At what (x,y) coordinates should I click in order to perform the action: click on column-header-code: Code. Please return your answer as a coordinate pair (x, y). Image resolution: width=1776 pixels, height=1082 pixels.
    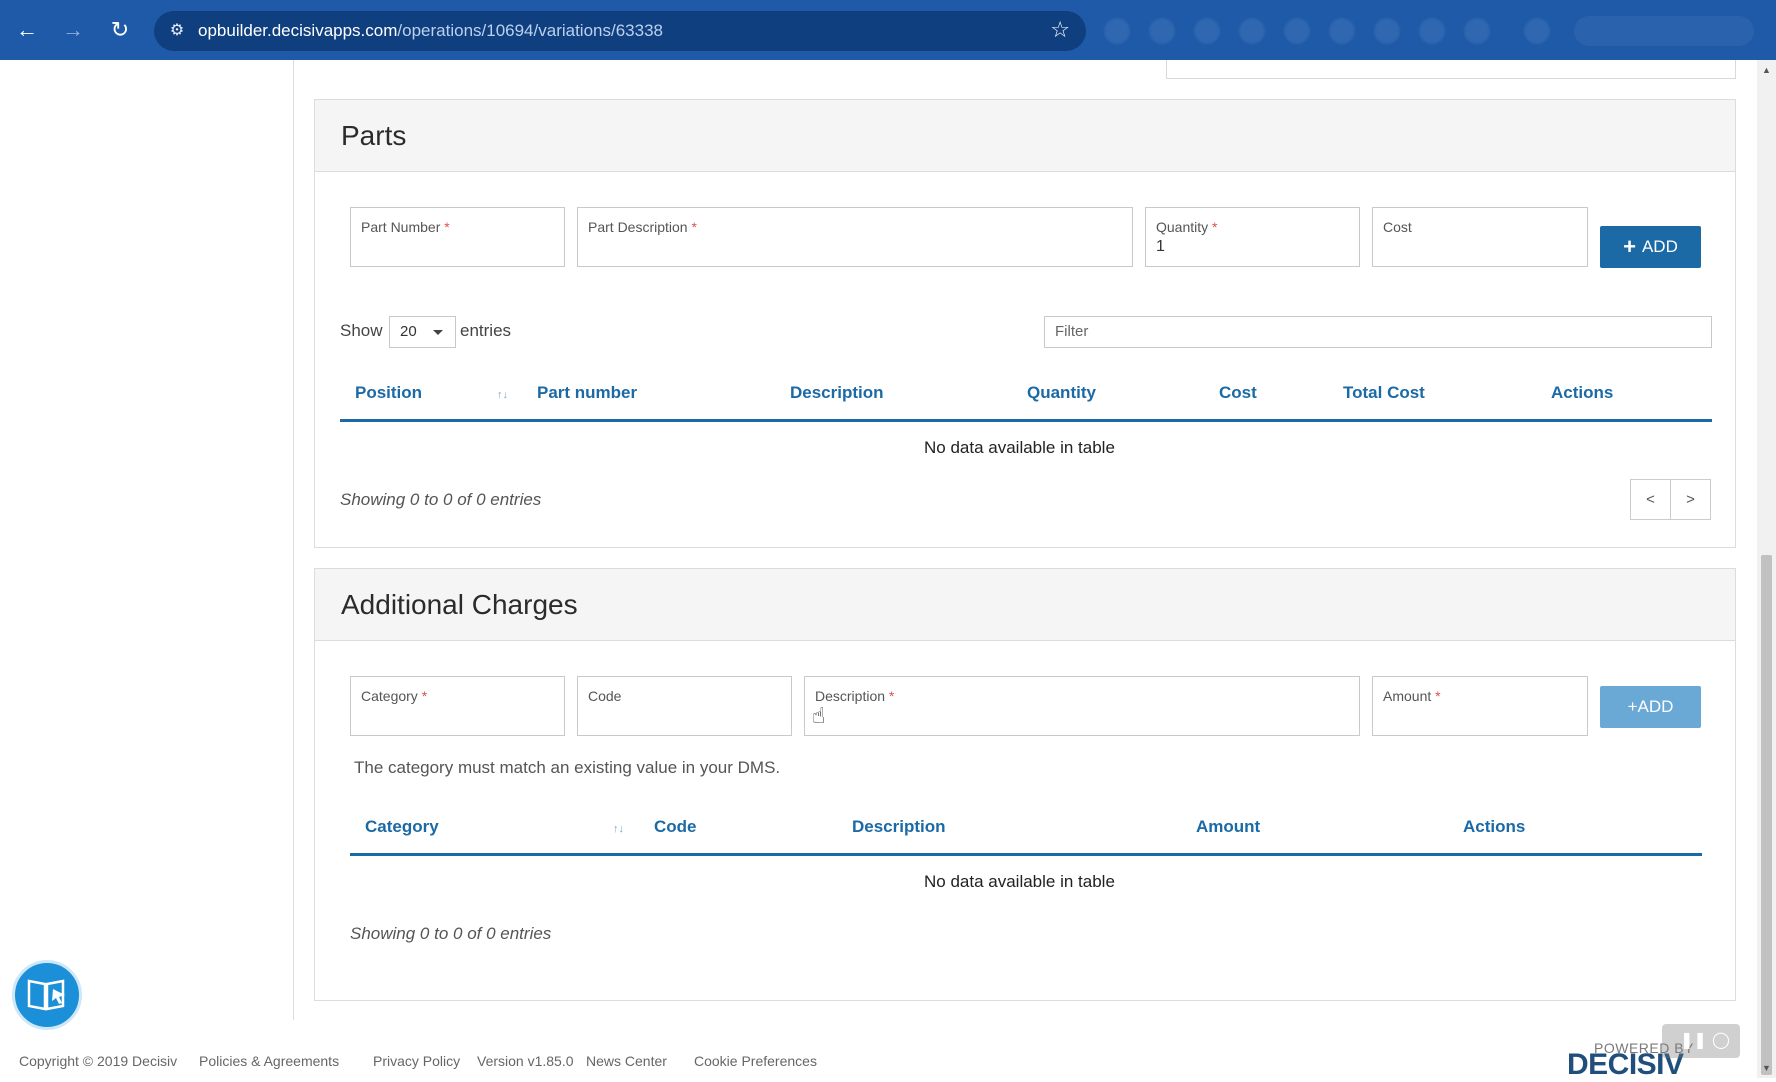
    Looking at the image, I should click on (675, 827).